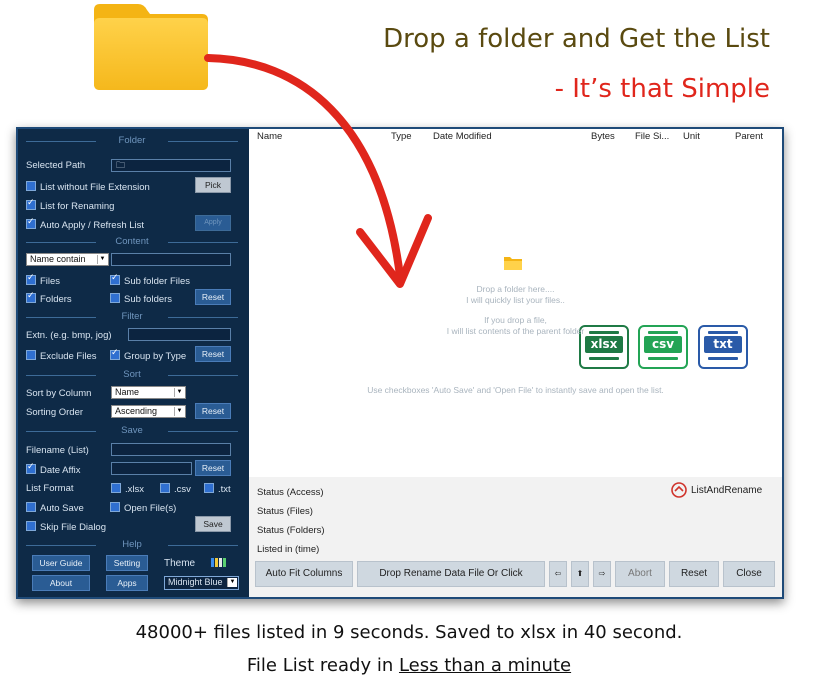  What do you see at coordinates (580, 574) in the screenshot?
I see `up-arrow-icon: ⬆` at bounding box center [580, 574].